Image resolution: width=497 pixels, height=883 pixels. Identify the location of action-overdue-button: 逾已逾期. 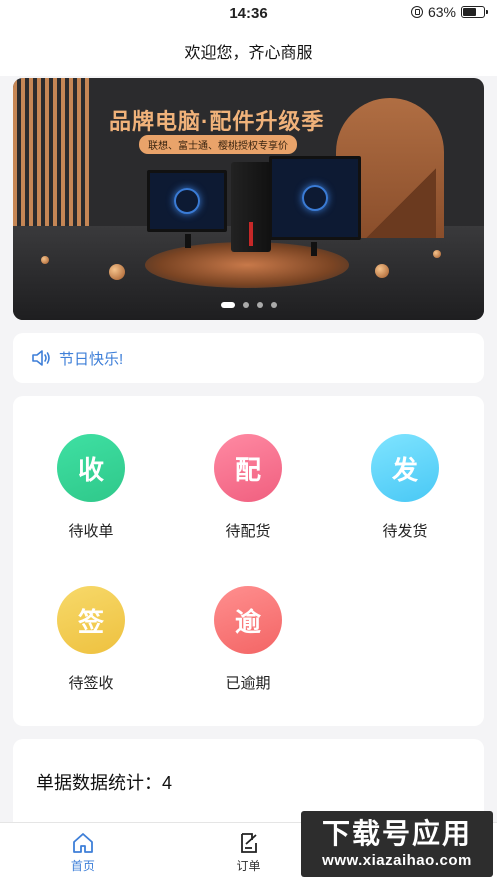
(248, 639).